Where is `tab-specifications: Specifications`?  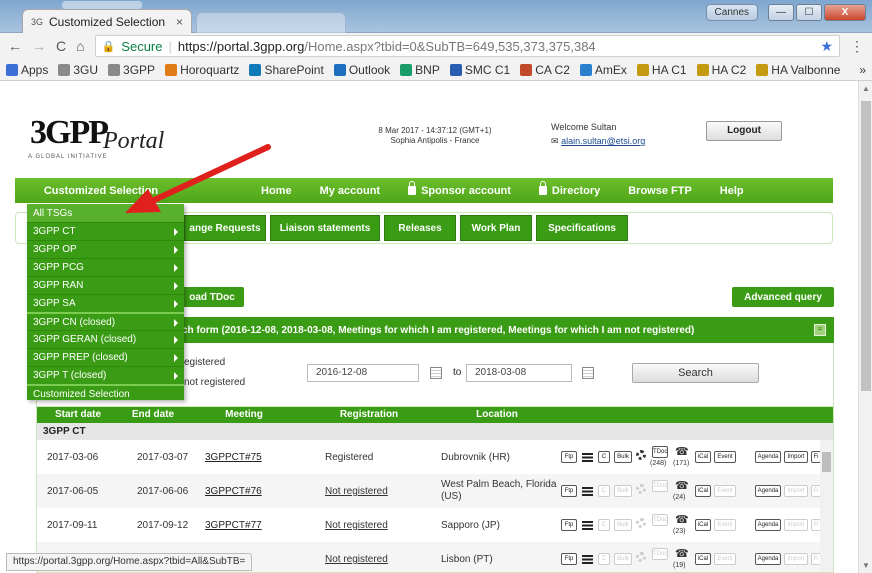
tab-specifications: Specifications is located at coordinates (582, 228).